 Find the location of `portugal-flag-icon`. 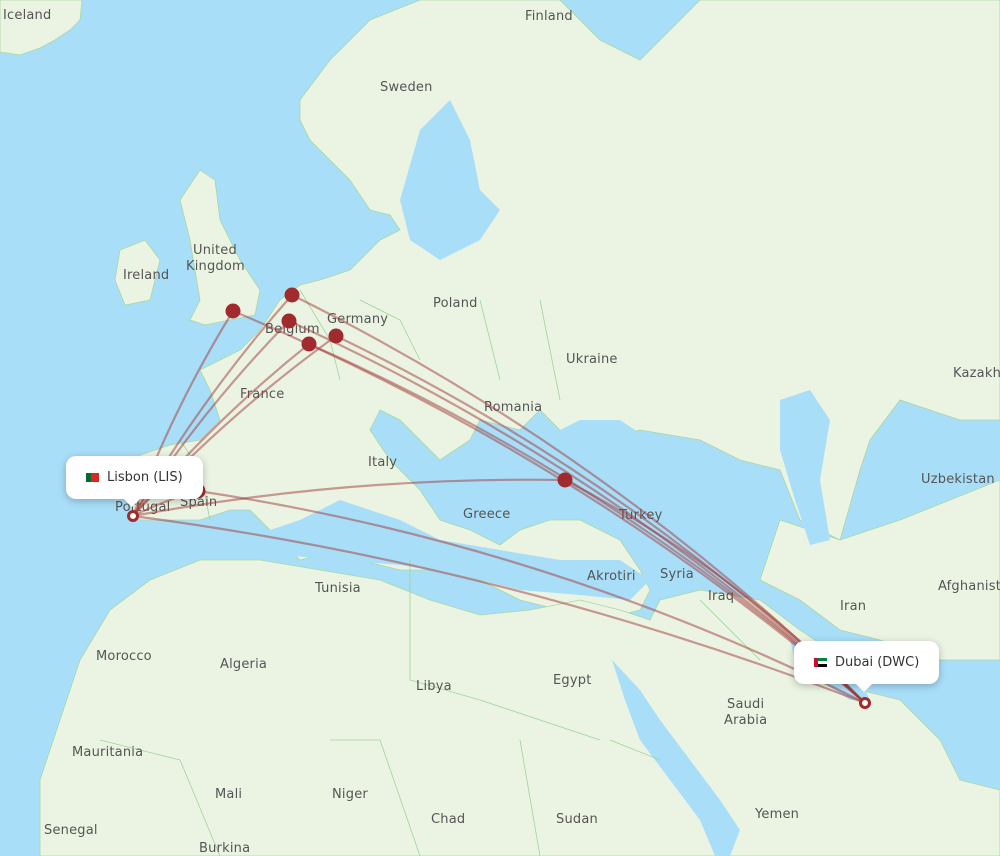

portugal-flag-icon is located at coordinates (92, 477).